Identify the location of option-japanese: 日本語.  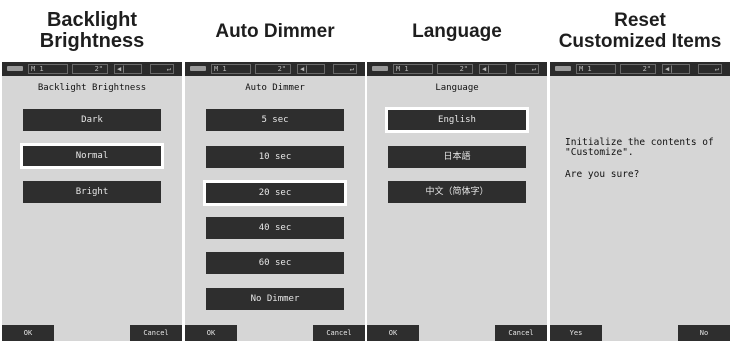
(457, 157).